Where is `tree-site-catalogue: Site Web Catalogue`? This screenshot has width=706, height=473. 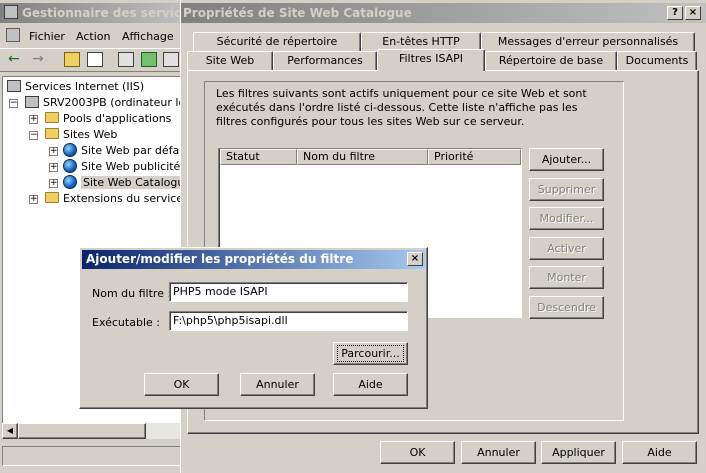
tree-site-catalogue: Site Web Catalogue is located at coordinates (123, 183).